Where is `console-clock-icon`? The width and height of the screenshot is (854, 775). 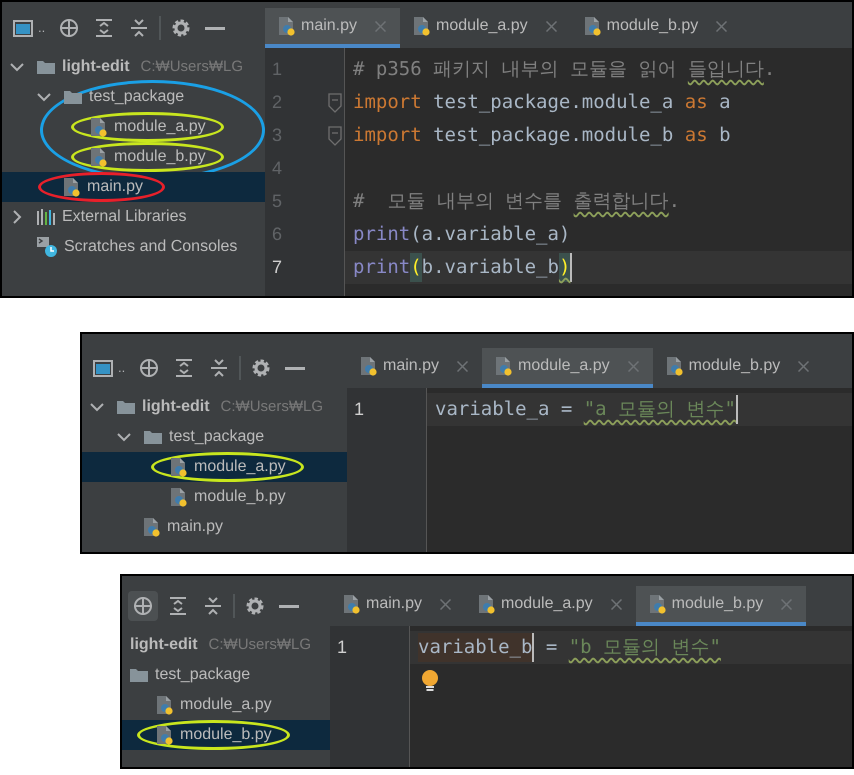
console-clock-icon is located at coordinates (47, 247).